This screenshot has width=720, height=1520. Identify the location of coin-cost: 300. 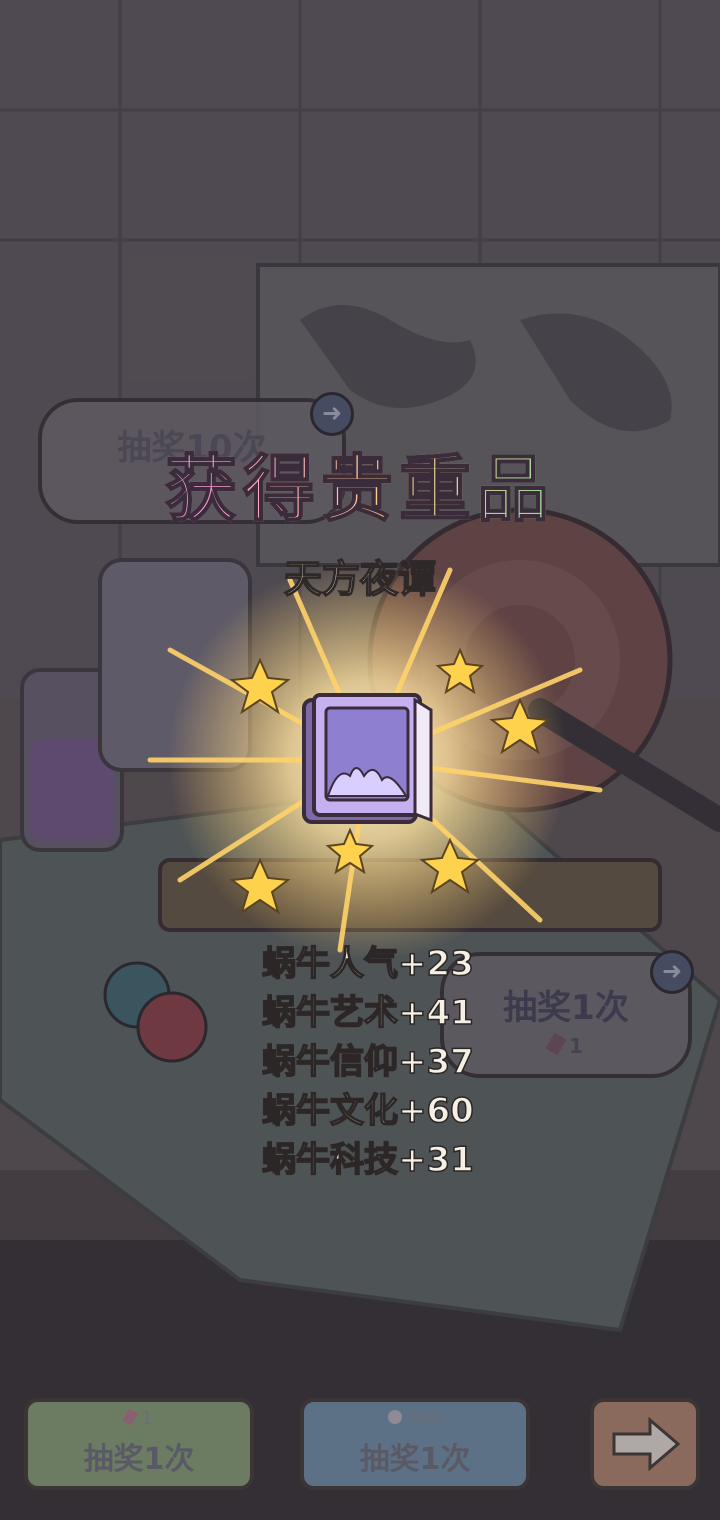
(425, 1418).